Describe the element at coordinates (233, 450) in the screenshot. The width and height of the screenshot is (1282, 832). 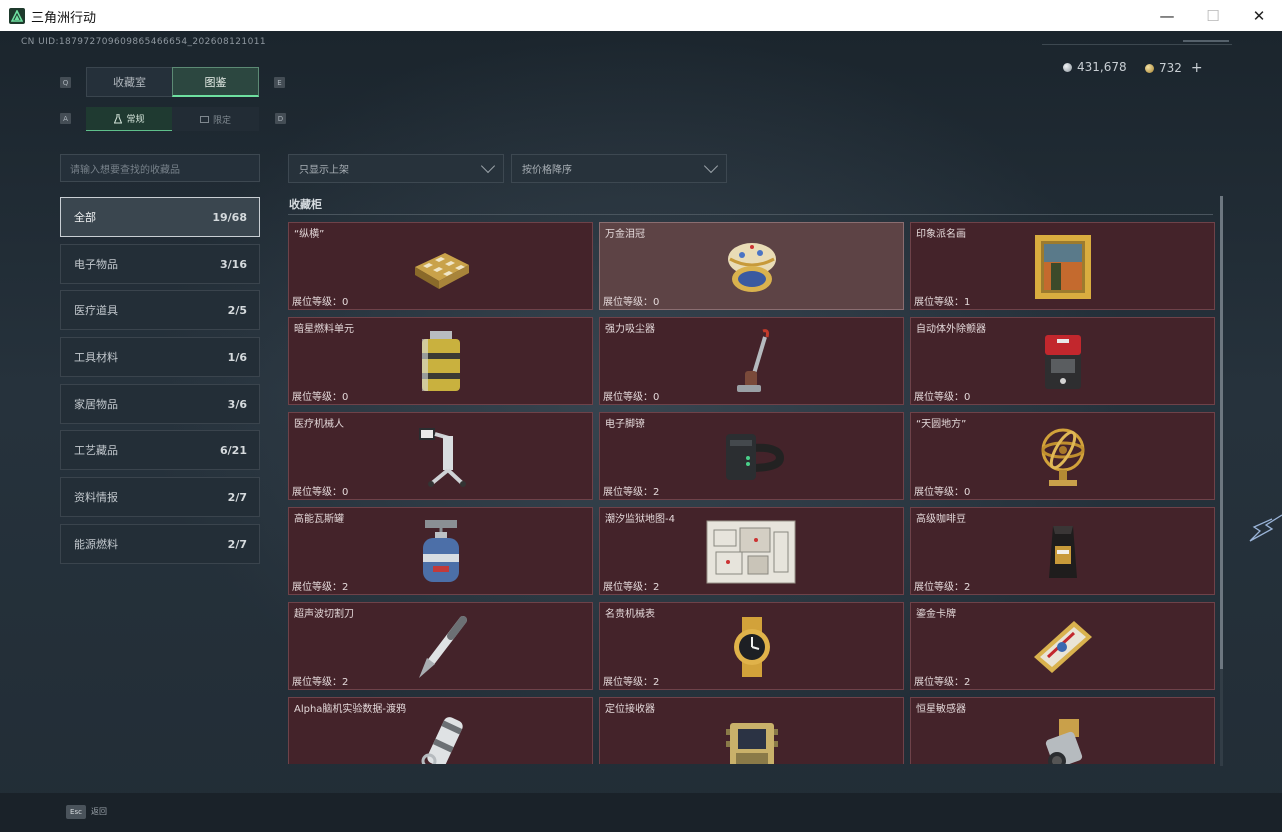
I see `category-count: 6/21` at that location.